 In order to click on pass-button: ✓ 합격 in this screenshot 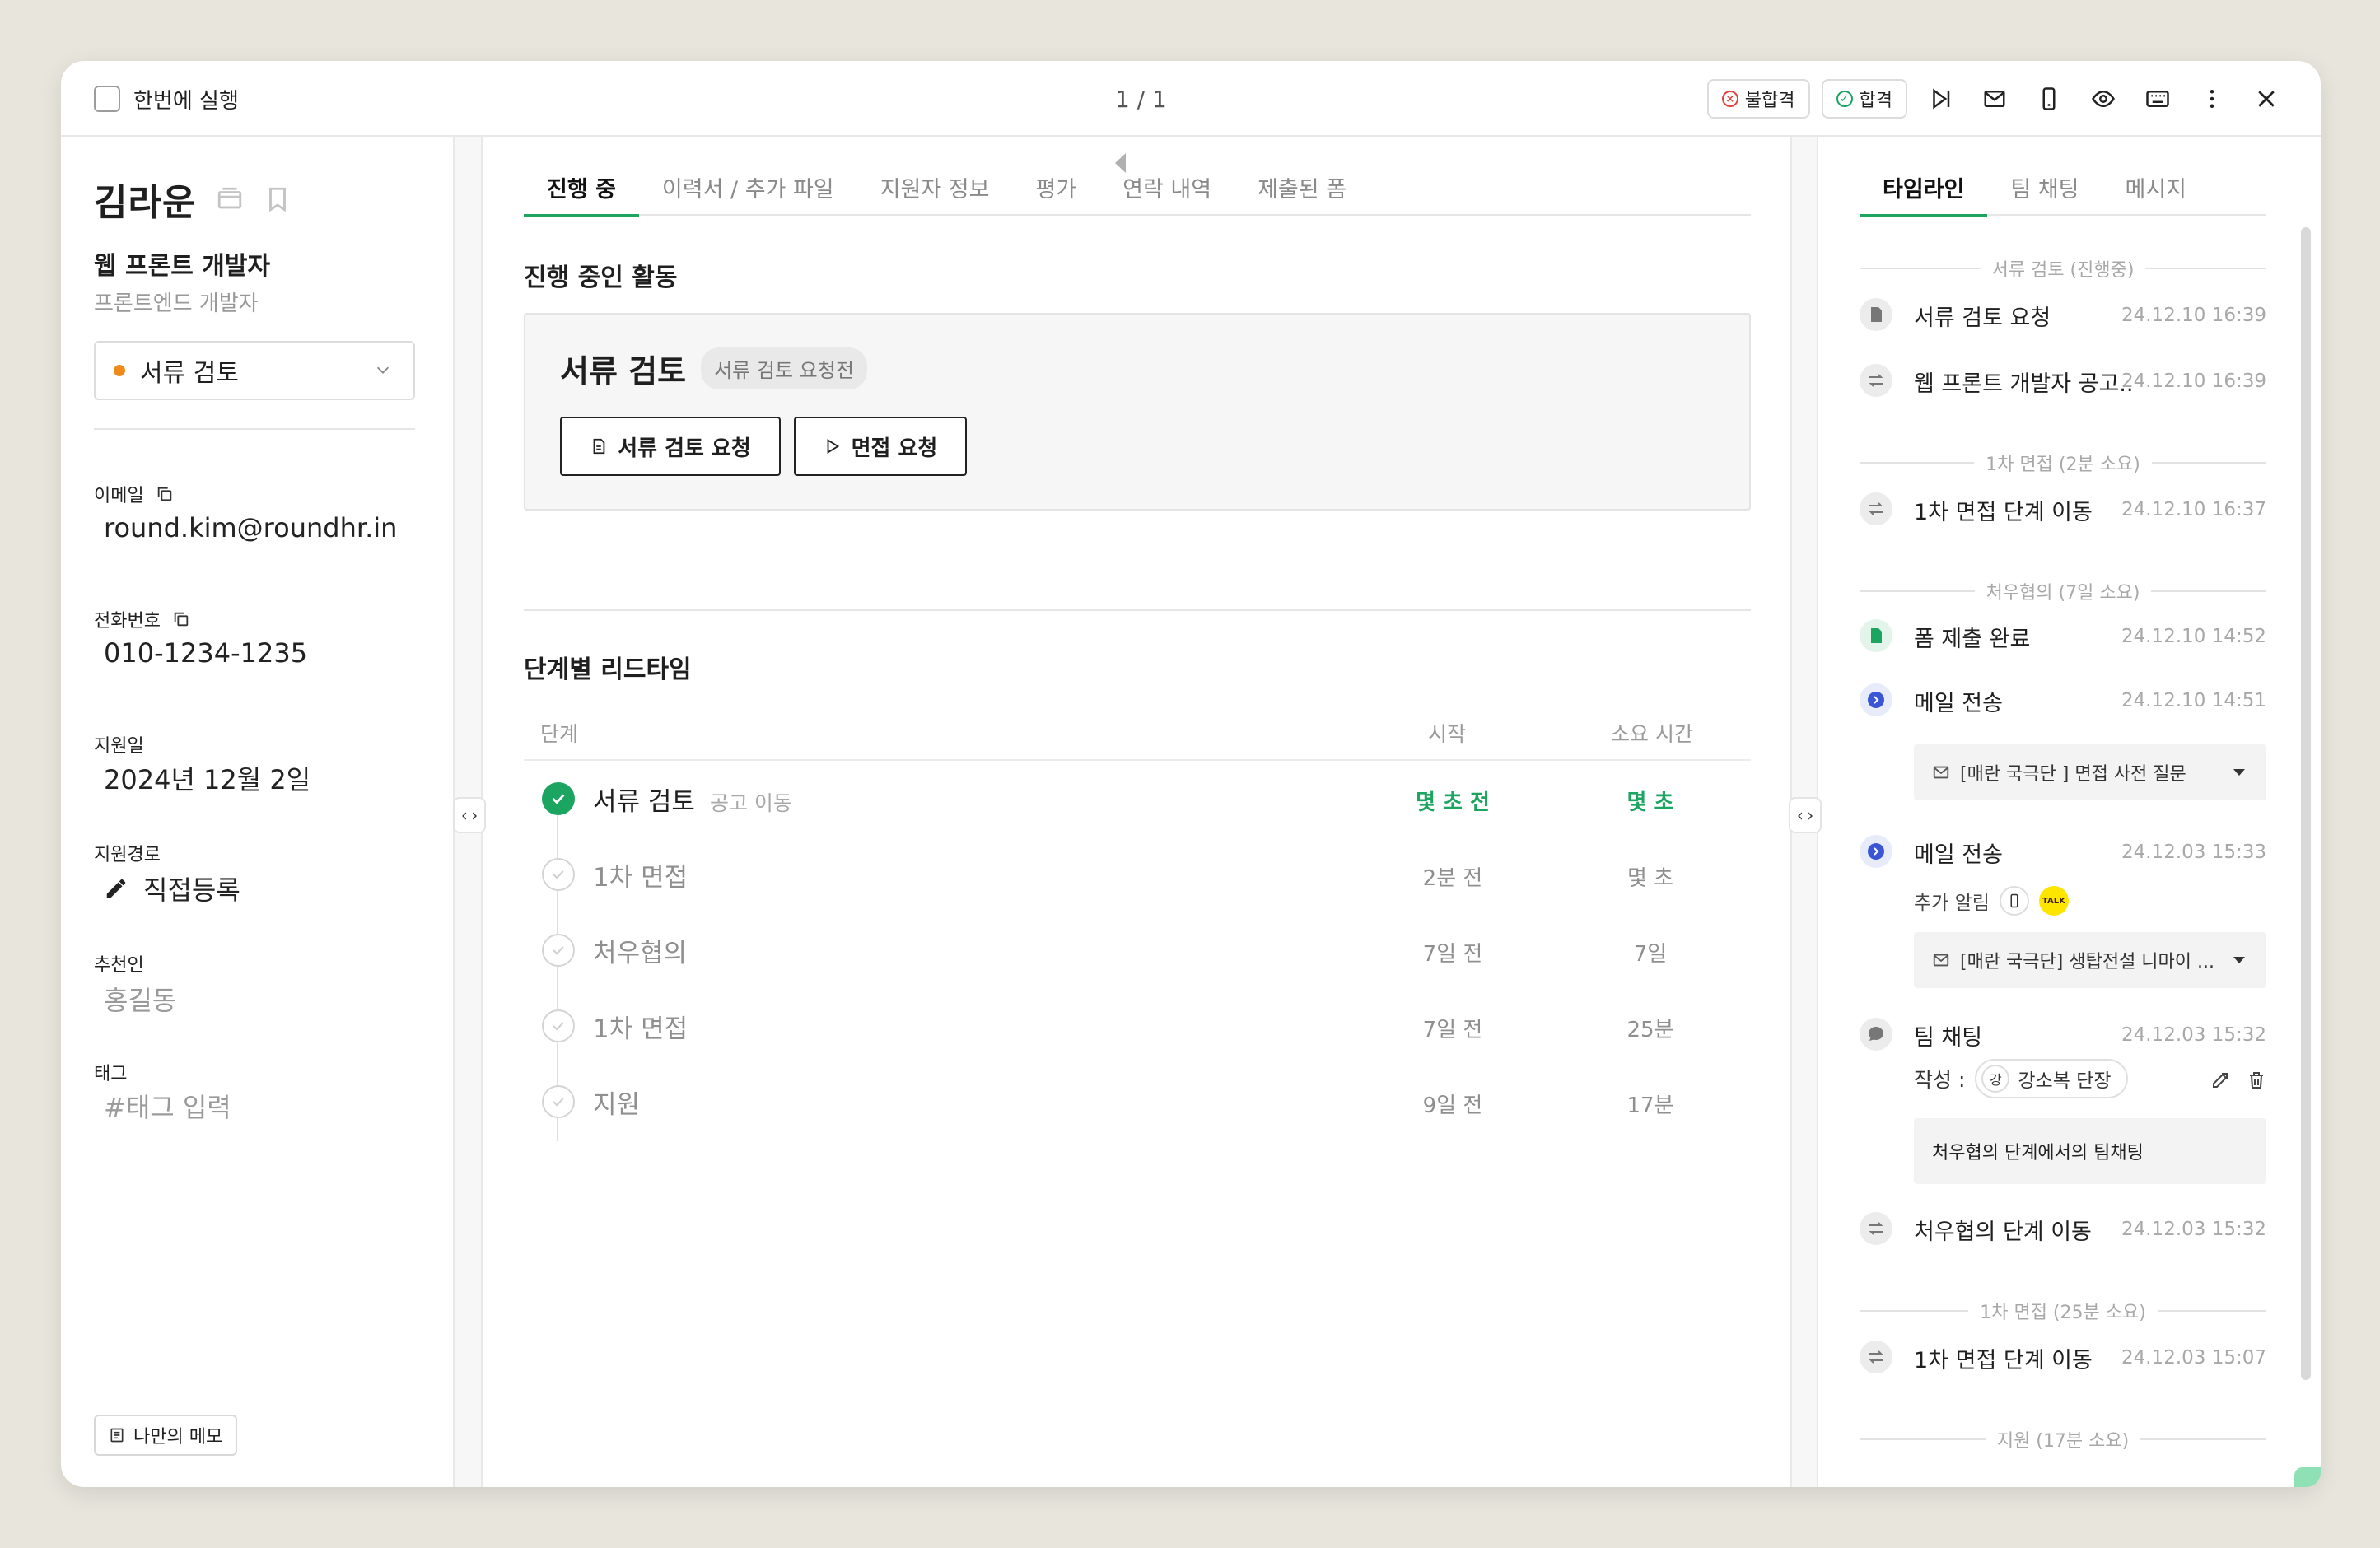, I will do `click(1864, 99)`.